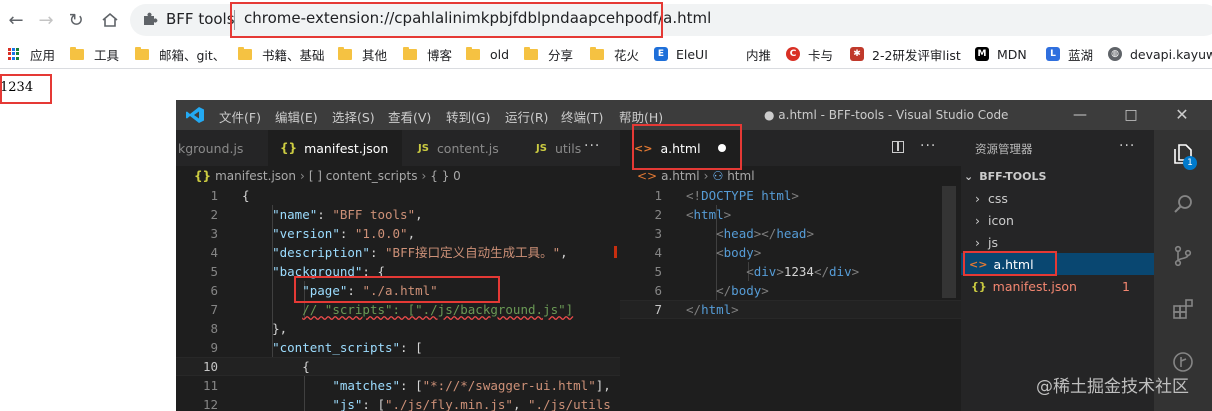 Image resolution: width=1212 pixels, height=411 pixels. I want to click on code-text: </body>, so click(727, 290).